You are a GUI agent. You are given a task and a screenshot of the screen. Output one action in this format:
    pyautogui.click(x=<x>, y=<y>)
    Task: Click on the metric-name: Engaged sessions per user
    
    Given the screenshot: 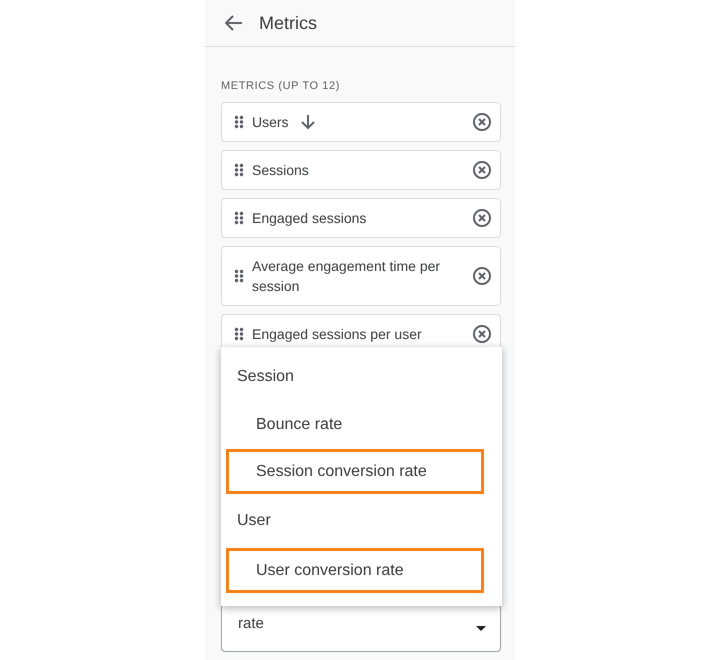 What is the action you would take?
    pyautogui.click(x=337, y=334)
    